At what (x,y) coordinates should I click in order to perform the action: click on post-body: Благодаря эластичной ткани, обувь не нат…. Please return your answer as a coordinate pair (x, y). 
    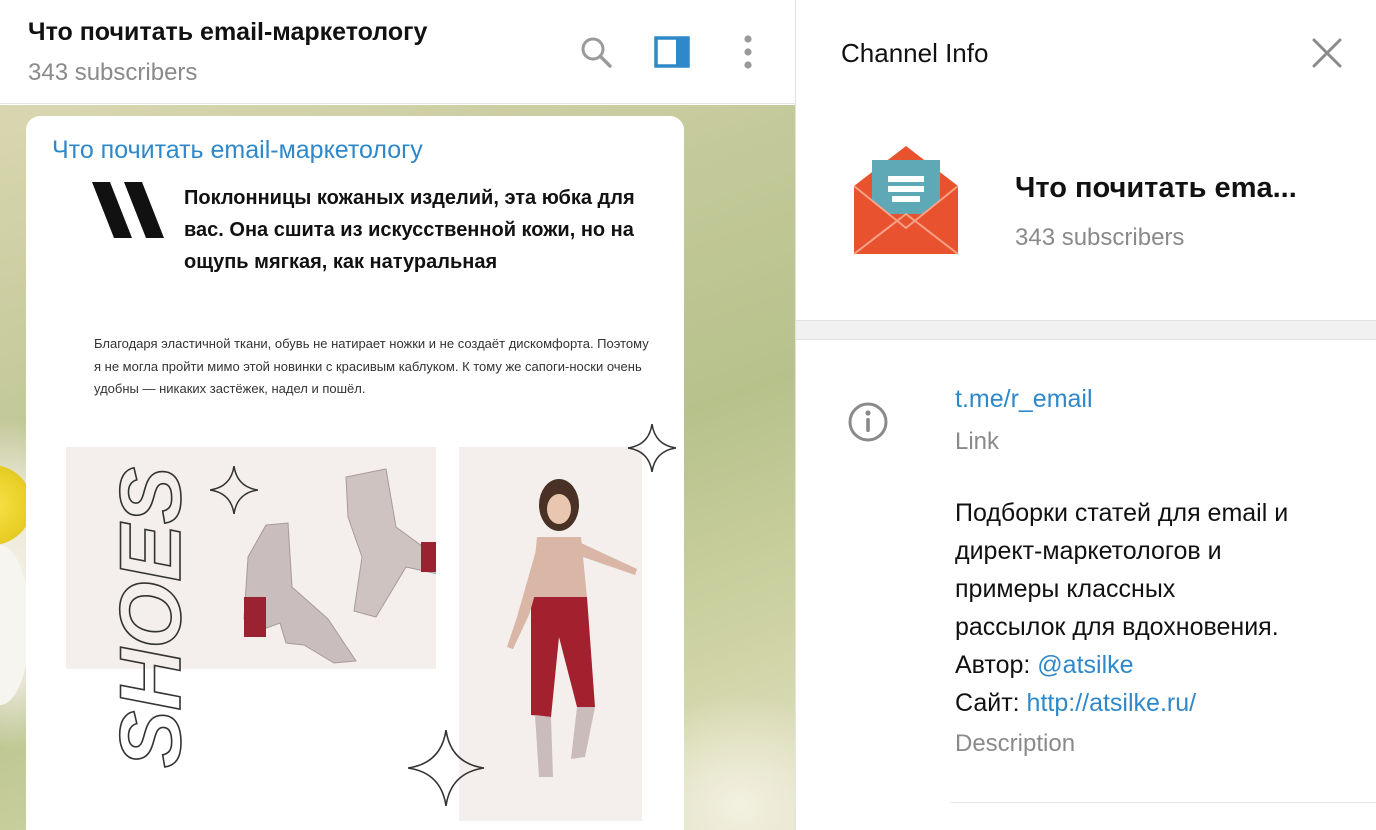
    Looking at the image, I should click on (371, 366).